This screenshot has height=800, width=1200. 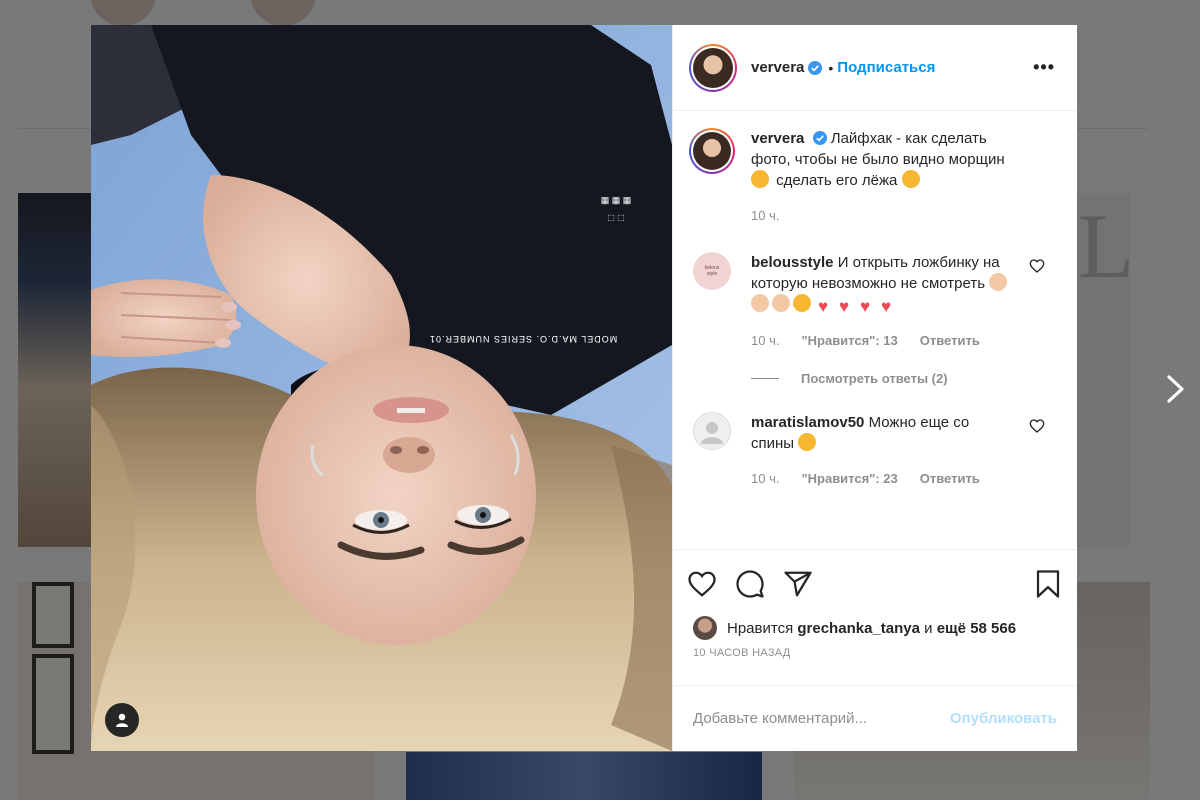 I want to click on likes-conjunction: и, so click(x=928, y=628).